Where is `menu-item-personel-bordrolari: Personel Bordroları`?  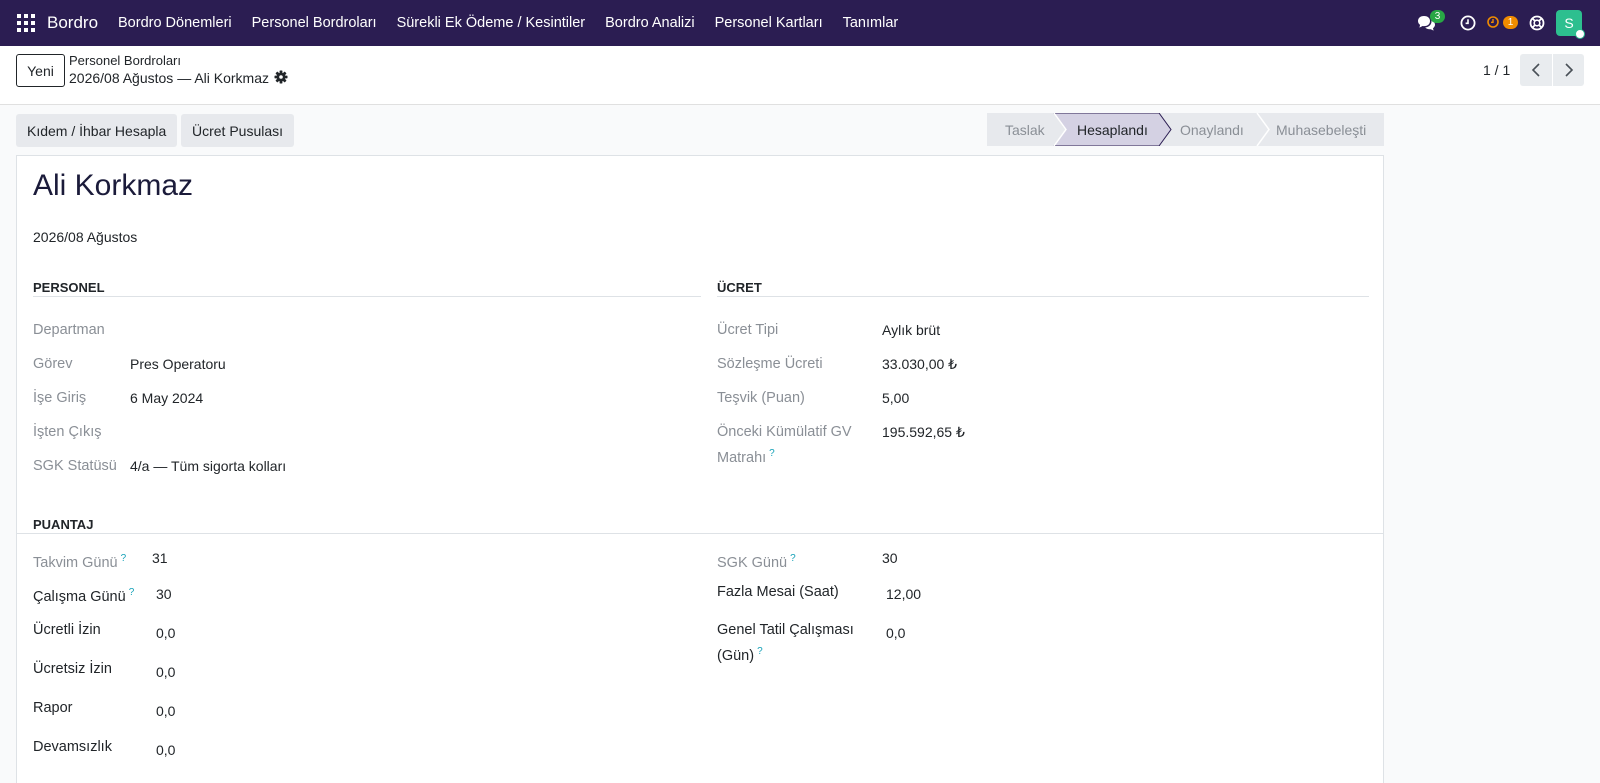 menu-item-personel-bordrolari: Personel Bordroları is located at coordinates (314, 23).